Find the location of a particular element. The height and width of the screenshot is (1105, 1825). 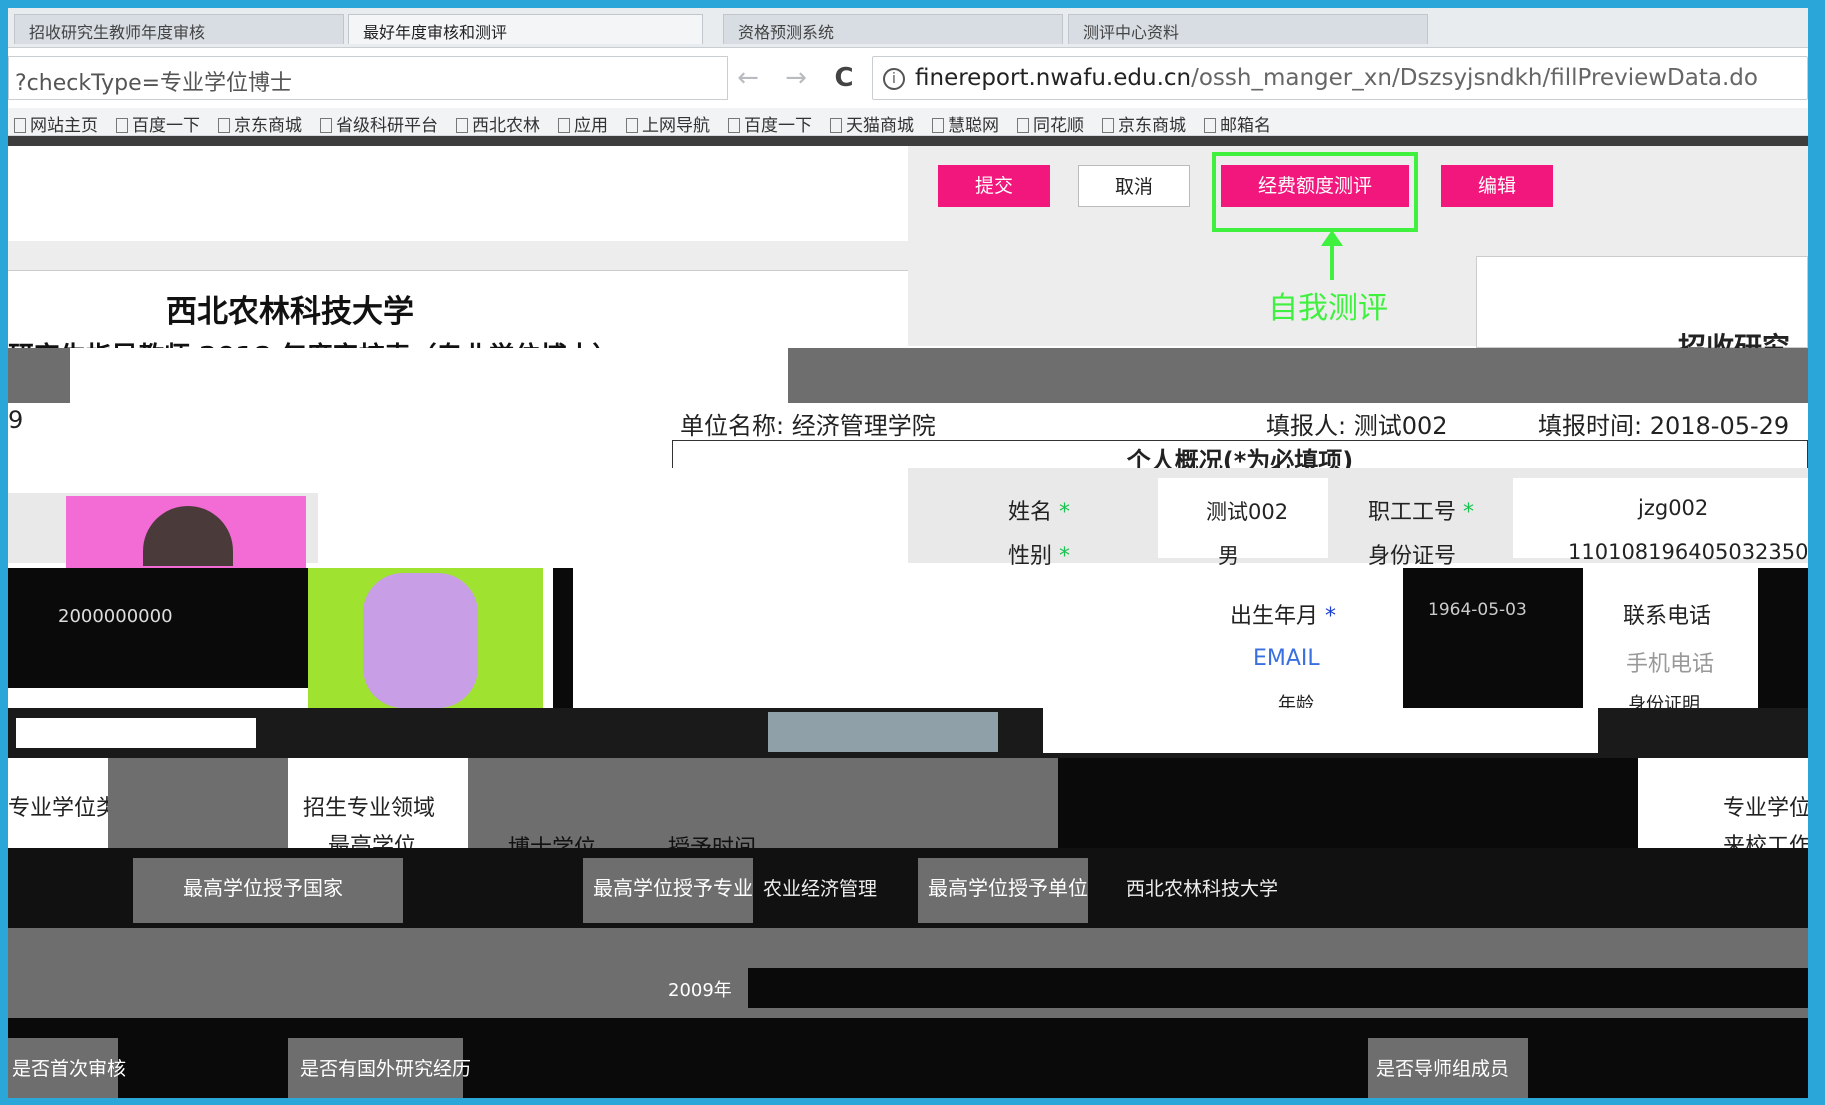

forward-icon: → is located at coordinates (796, 78).